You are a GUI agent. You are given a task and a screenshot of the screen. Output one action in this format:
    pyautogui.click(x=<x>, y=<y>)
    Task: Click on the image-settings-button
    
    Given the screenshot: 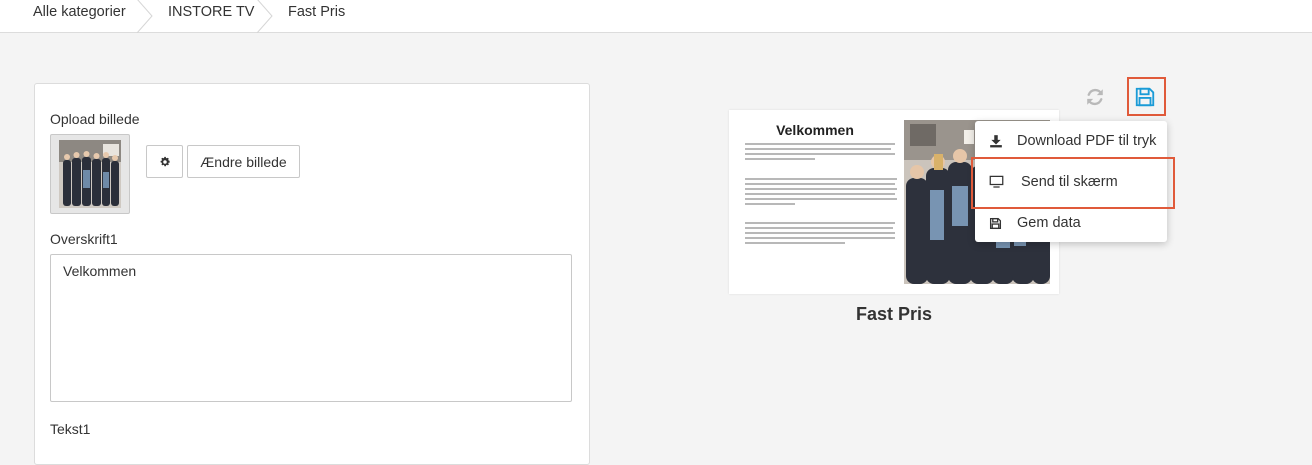 What is the action you would take?
    pyautogui.click(x=164, y=161)
    